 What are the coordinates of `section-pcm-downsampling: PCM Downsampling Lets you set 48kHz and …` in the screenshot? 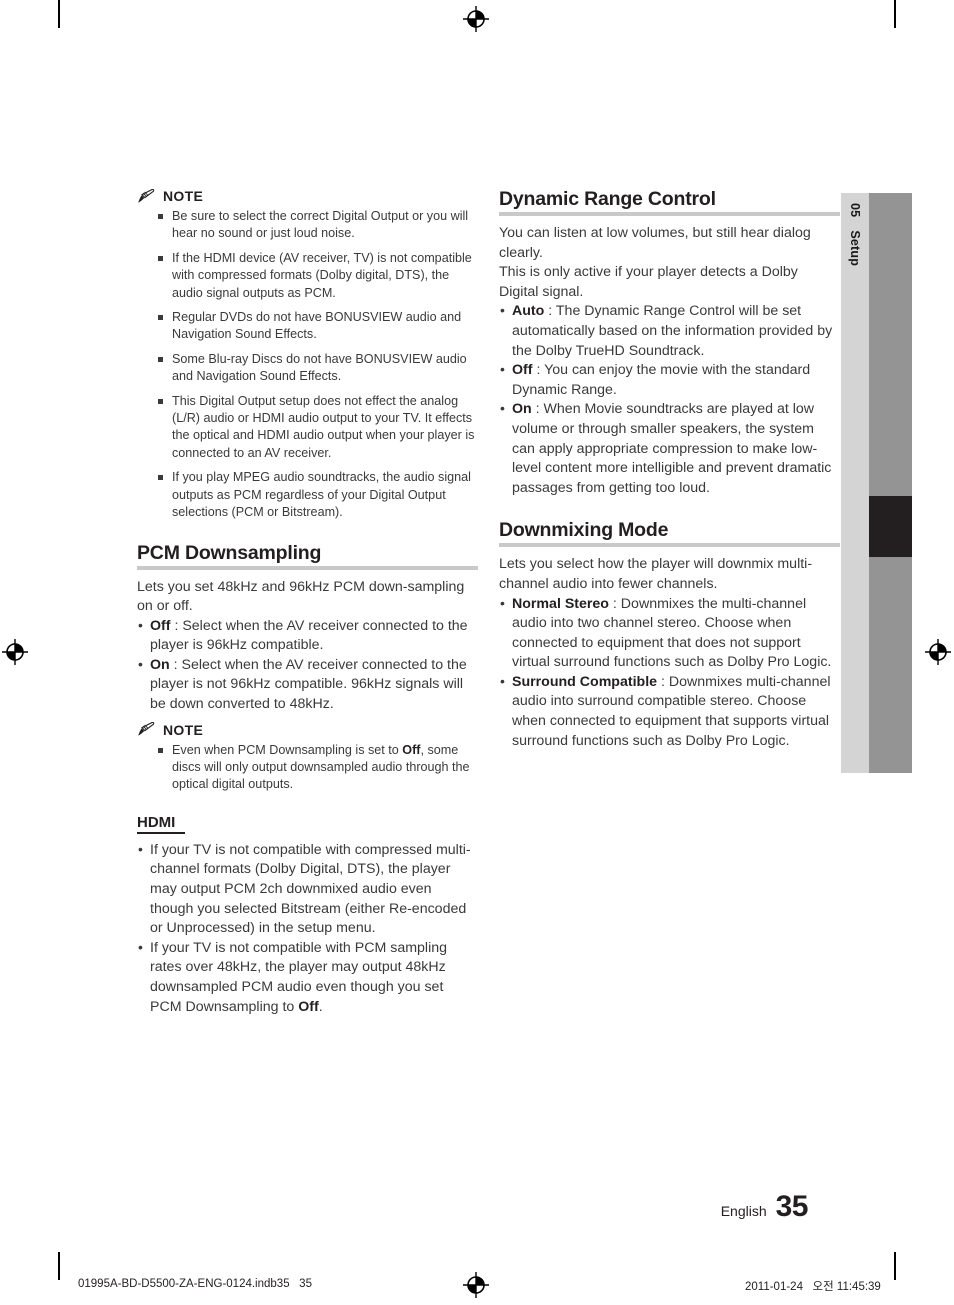 It's located at (307, 628).